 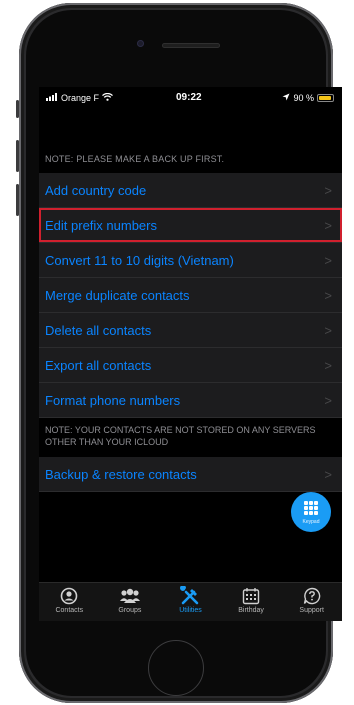 I want to click on signal-bars-icon, so click(x=52, y=98).